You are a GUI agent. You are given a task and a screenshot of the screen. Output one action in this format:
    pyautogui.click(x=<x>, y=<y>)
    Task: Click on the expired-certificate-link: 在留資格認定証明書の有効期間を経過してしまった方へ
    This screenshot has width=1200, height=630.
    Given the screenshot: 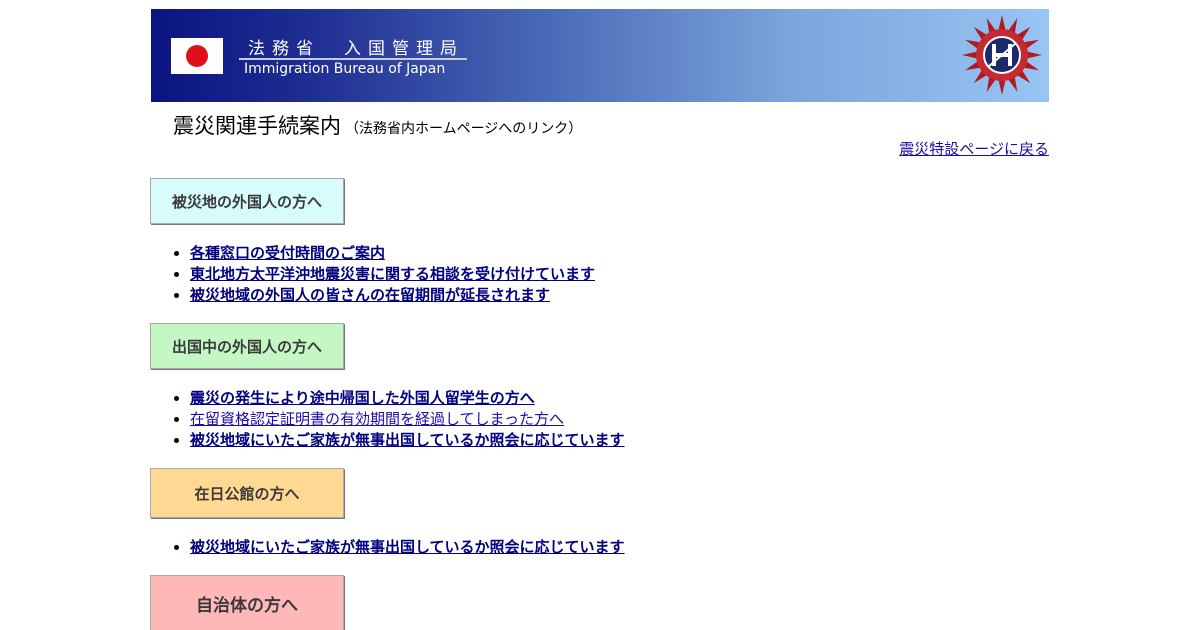 What is the action you would take?
    pyautogui.click(x=377, y=419)
    